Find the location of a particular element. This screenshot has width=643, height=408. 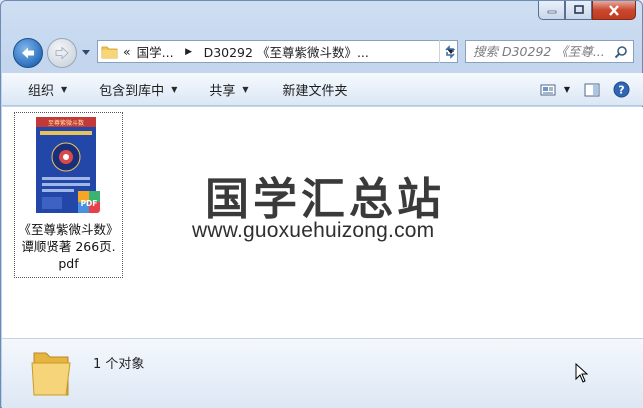

file-name-line-2: 谭顺贤著 266页. is located at coordinates (68, 246).